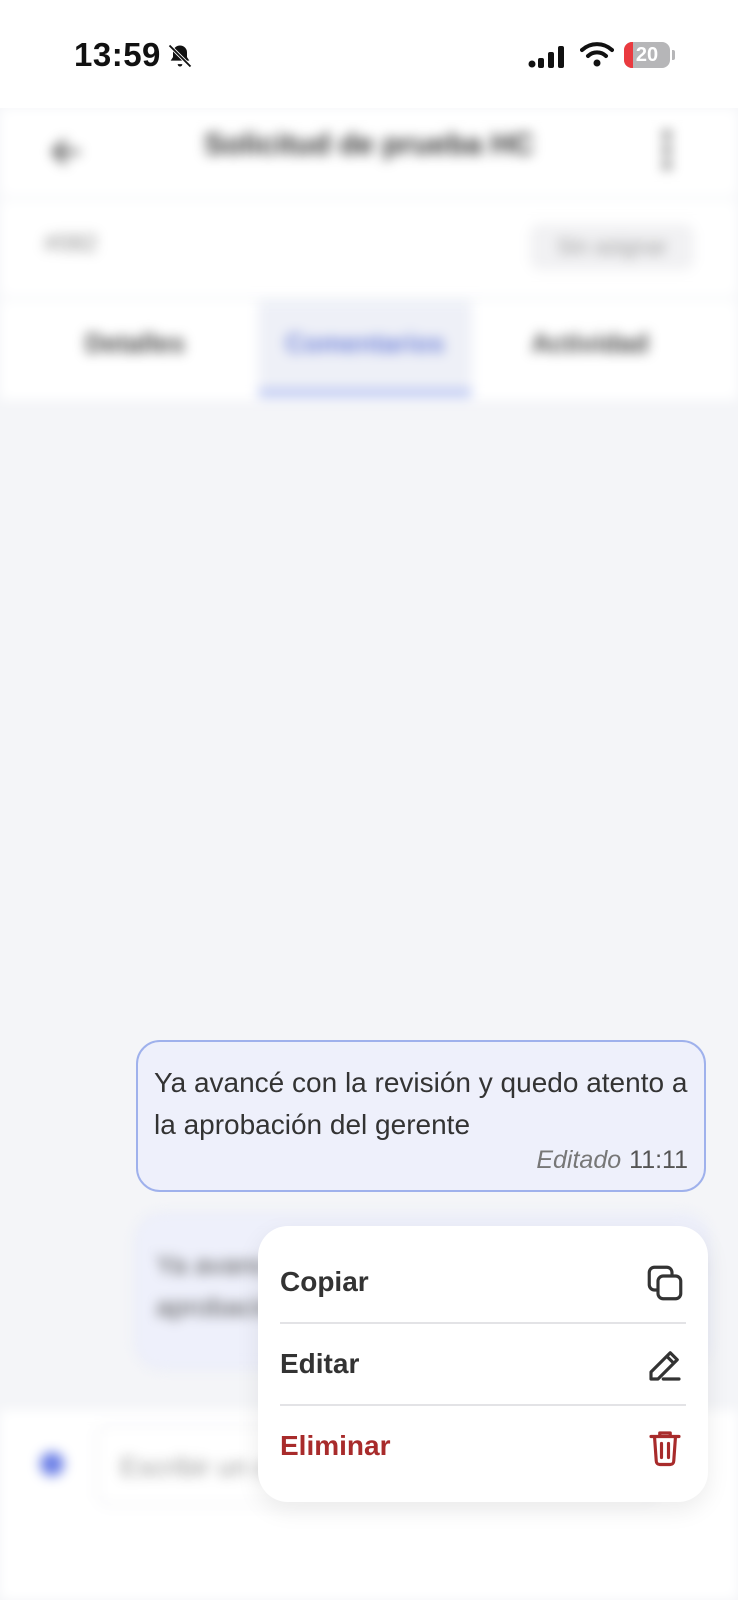 Image resolution: width=738 pixels, height=1600 pixels. I want to click on comment-meta: Editado 11:11, so click(612, 1160).